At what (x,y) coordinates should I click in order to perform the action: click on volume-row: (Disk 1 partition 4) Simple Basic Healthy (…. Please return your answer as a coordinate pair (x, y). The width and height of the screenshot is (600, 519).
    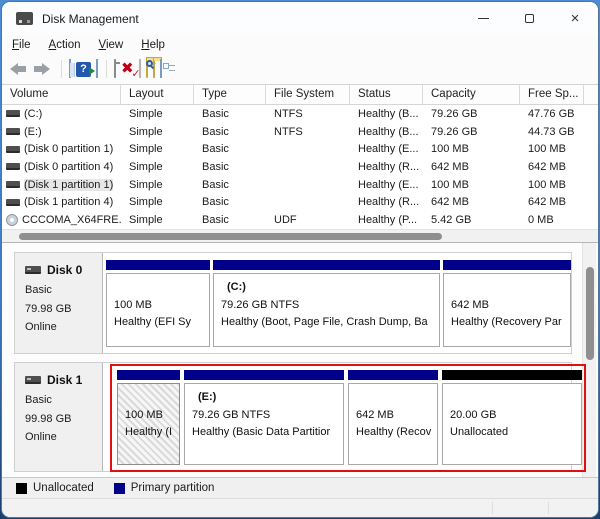
    Looking at the image, I should click on (300, 202).